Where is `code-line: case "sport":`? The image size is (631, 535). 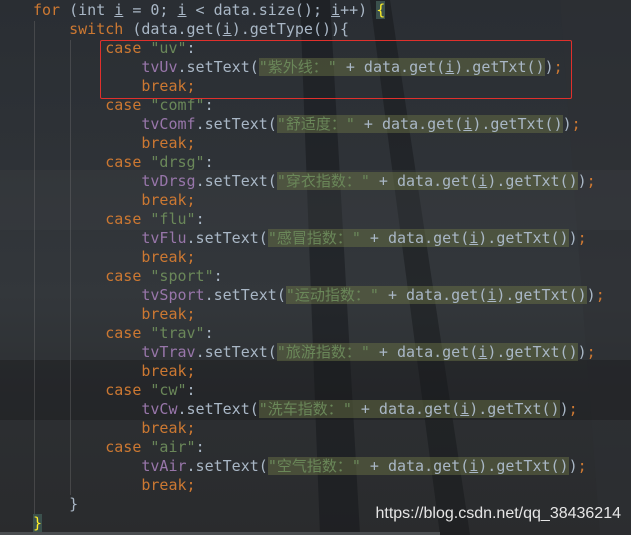
code-line: case "sport": is located at coordinates (319, 276).